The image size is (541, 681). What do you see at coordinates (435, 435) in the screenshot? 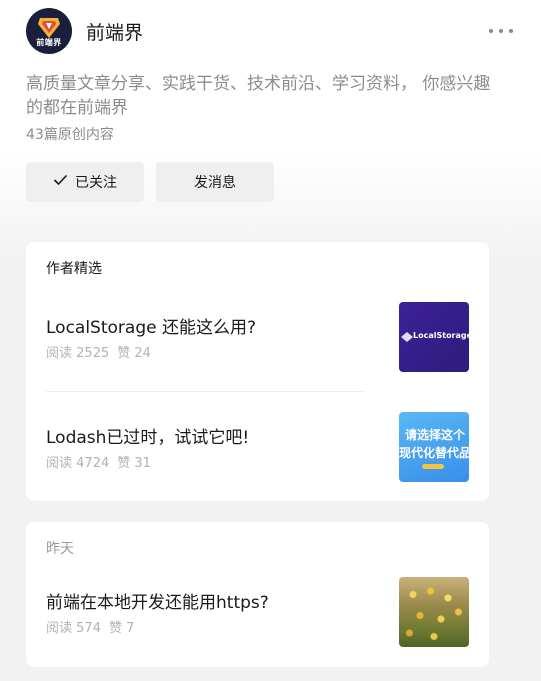
I see `thumbnail-text-line1: 请选择这个` at bounding box center [435, 435].